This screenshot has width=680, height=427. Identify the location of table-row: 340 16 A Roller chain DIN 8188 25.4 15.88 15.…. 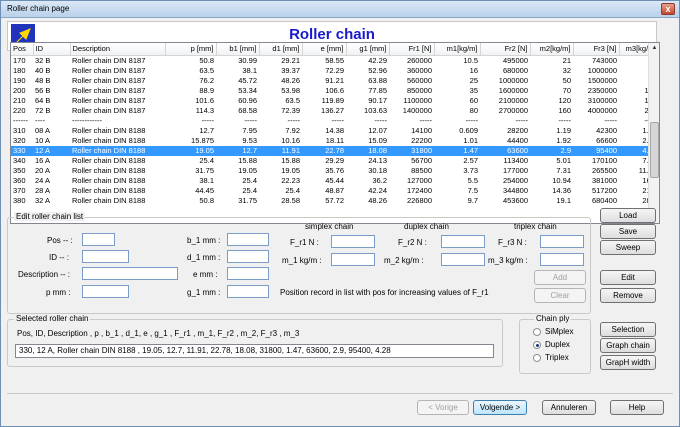
(335, 161).